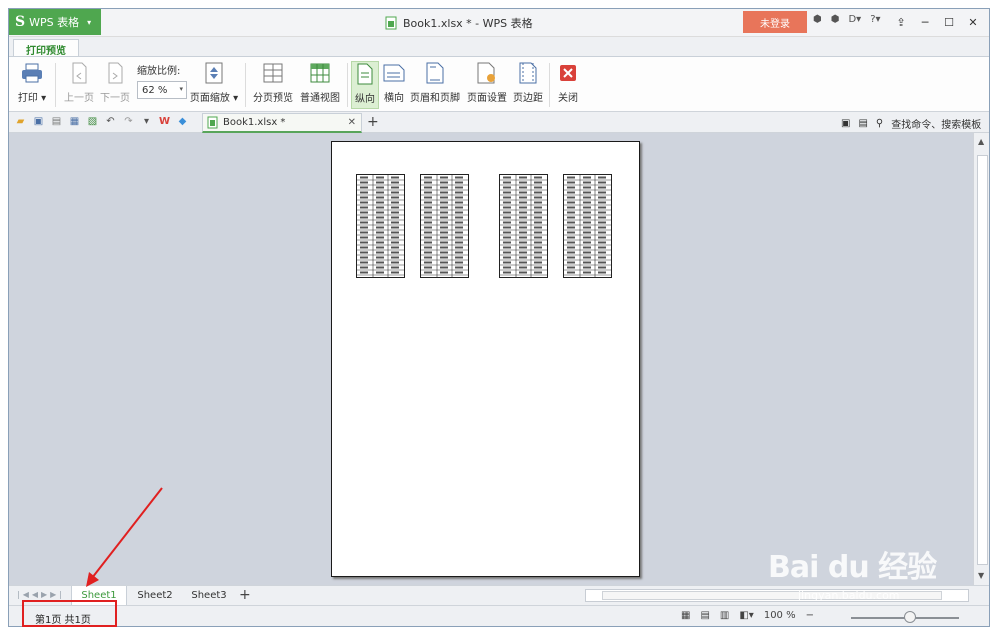  What do you see at coordinates (528, 98) in the screenshot?
I see `page-margins-label: 页边距` at bounding box center [528, 98].